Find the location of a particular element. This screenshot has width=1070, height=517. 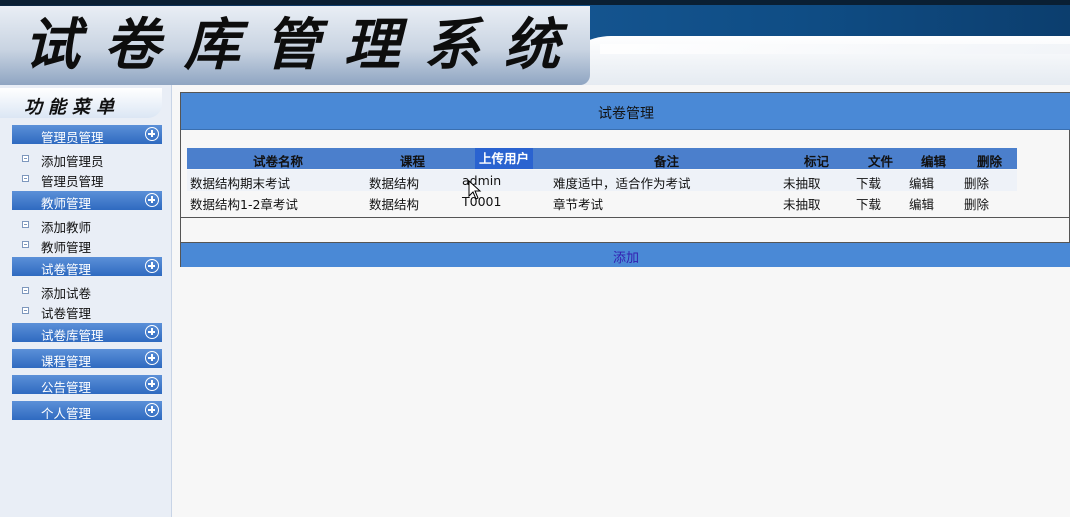

sidebar-item-label: 添加教师 is located at coordinates (66, 226).